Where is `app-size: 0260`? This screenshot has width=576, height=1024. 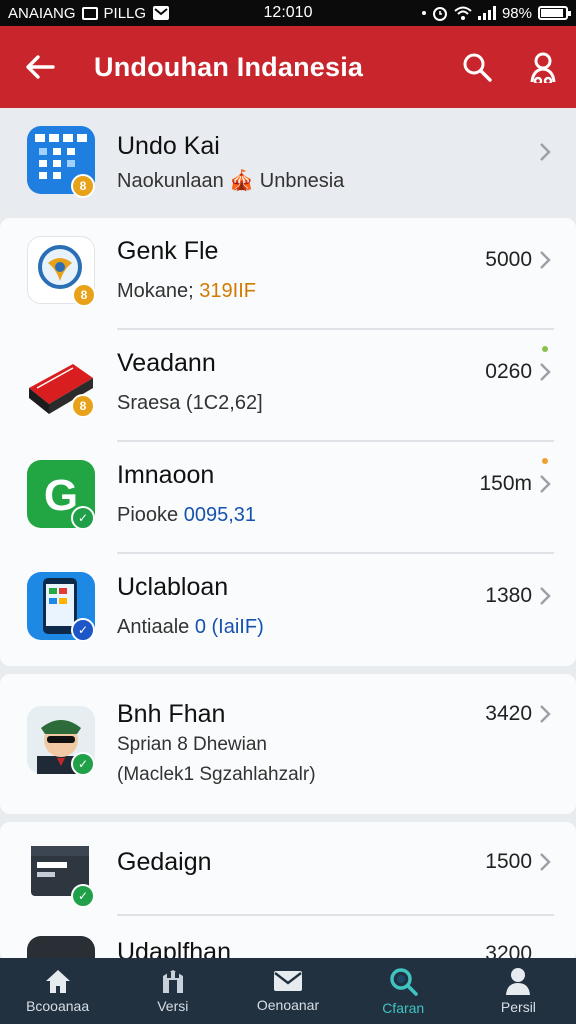 app-size: 0260 is located at coordinates (508, 371).